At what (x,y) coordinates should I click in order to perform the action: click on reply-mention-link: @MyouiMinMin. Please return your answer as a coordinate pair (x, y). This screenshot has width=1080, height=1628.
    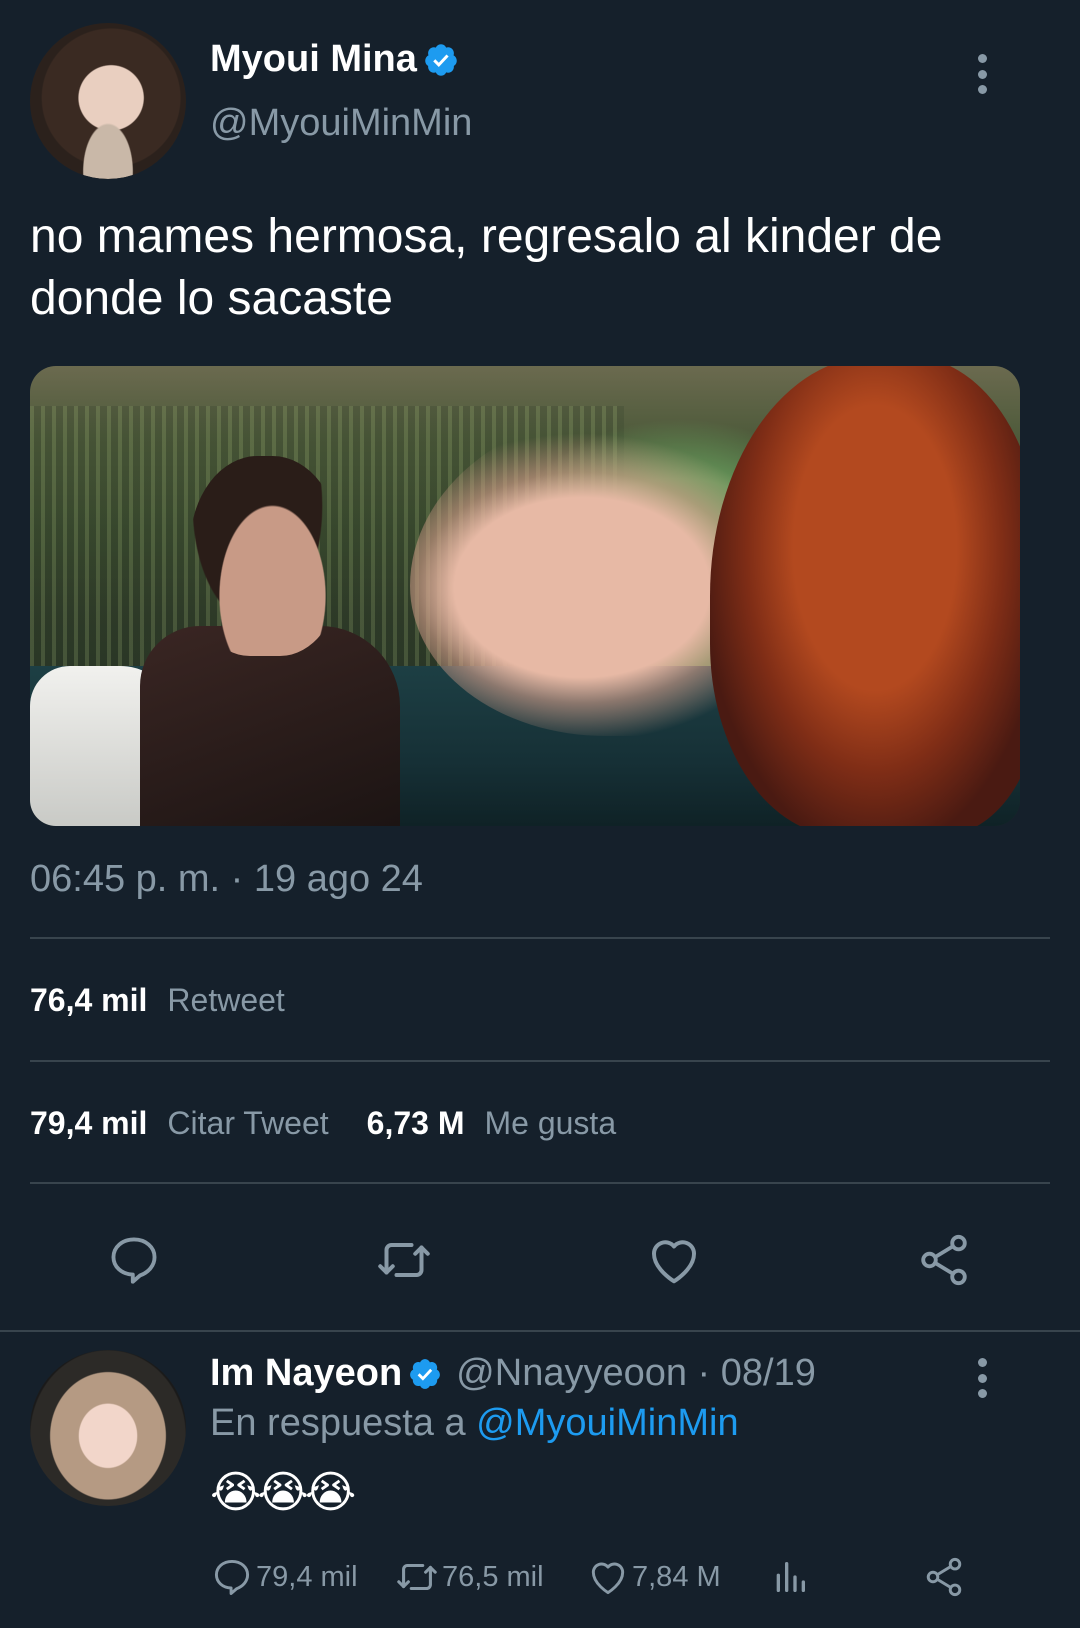
    Looking at the image, I should click on (607, 1423).